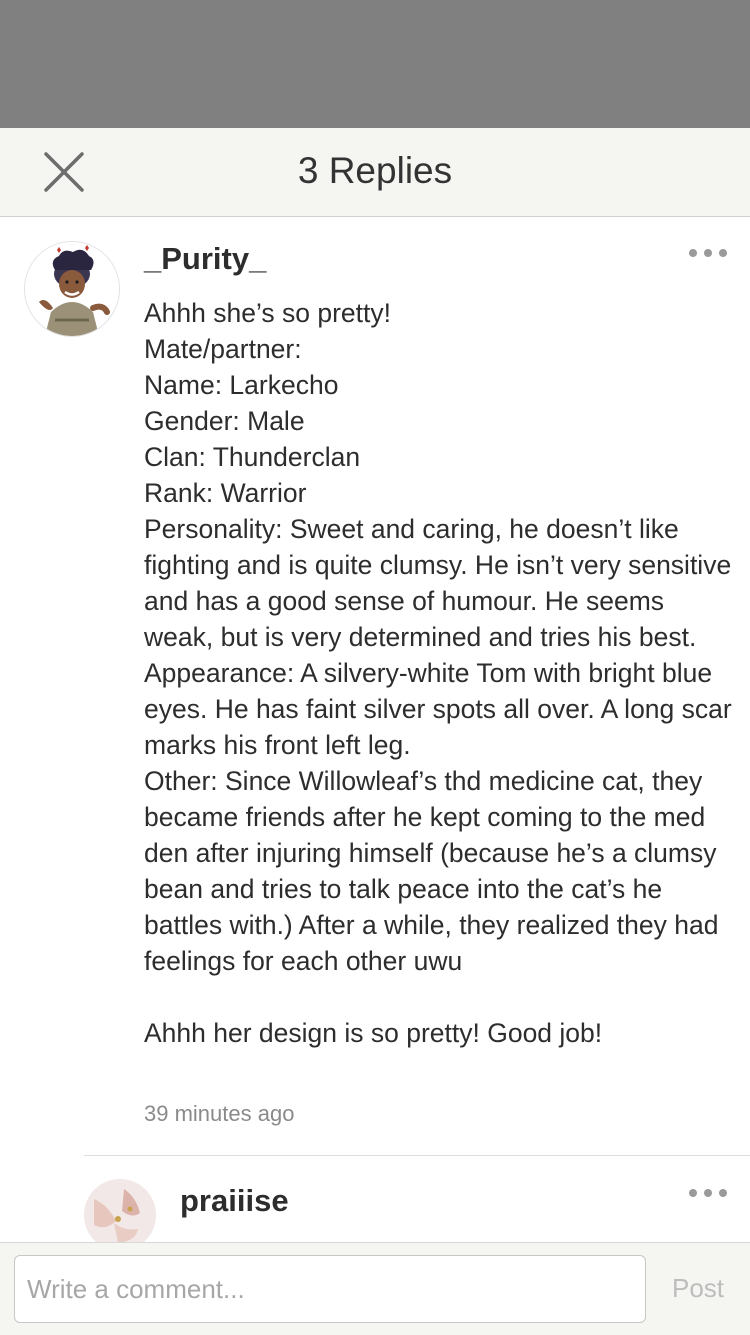 The height and width of the screenshot is (1335, 750). What do you see at coordinates (234, 1201) in the screenshot?
I see `reply-username: praiiise` at bounding box center [234, 1201].